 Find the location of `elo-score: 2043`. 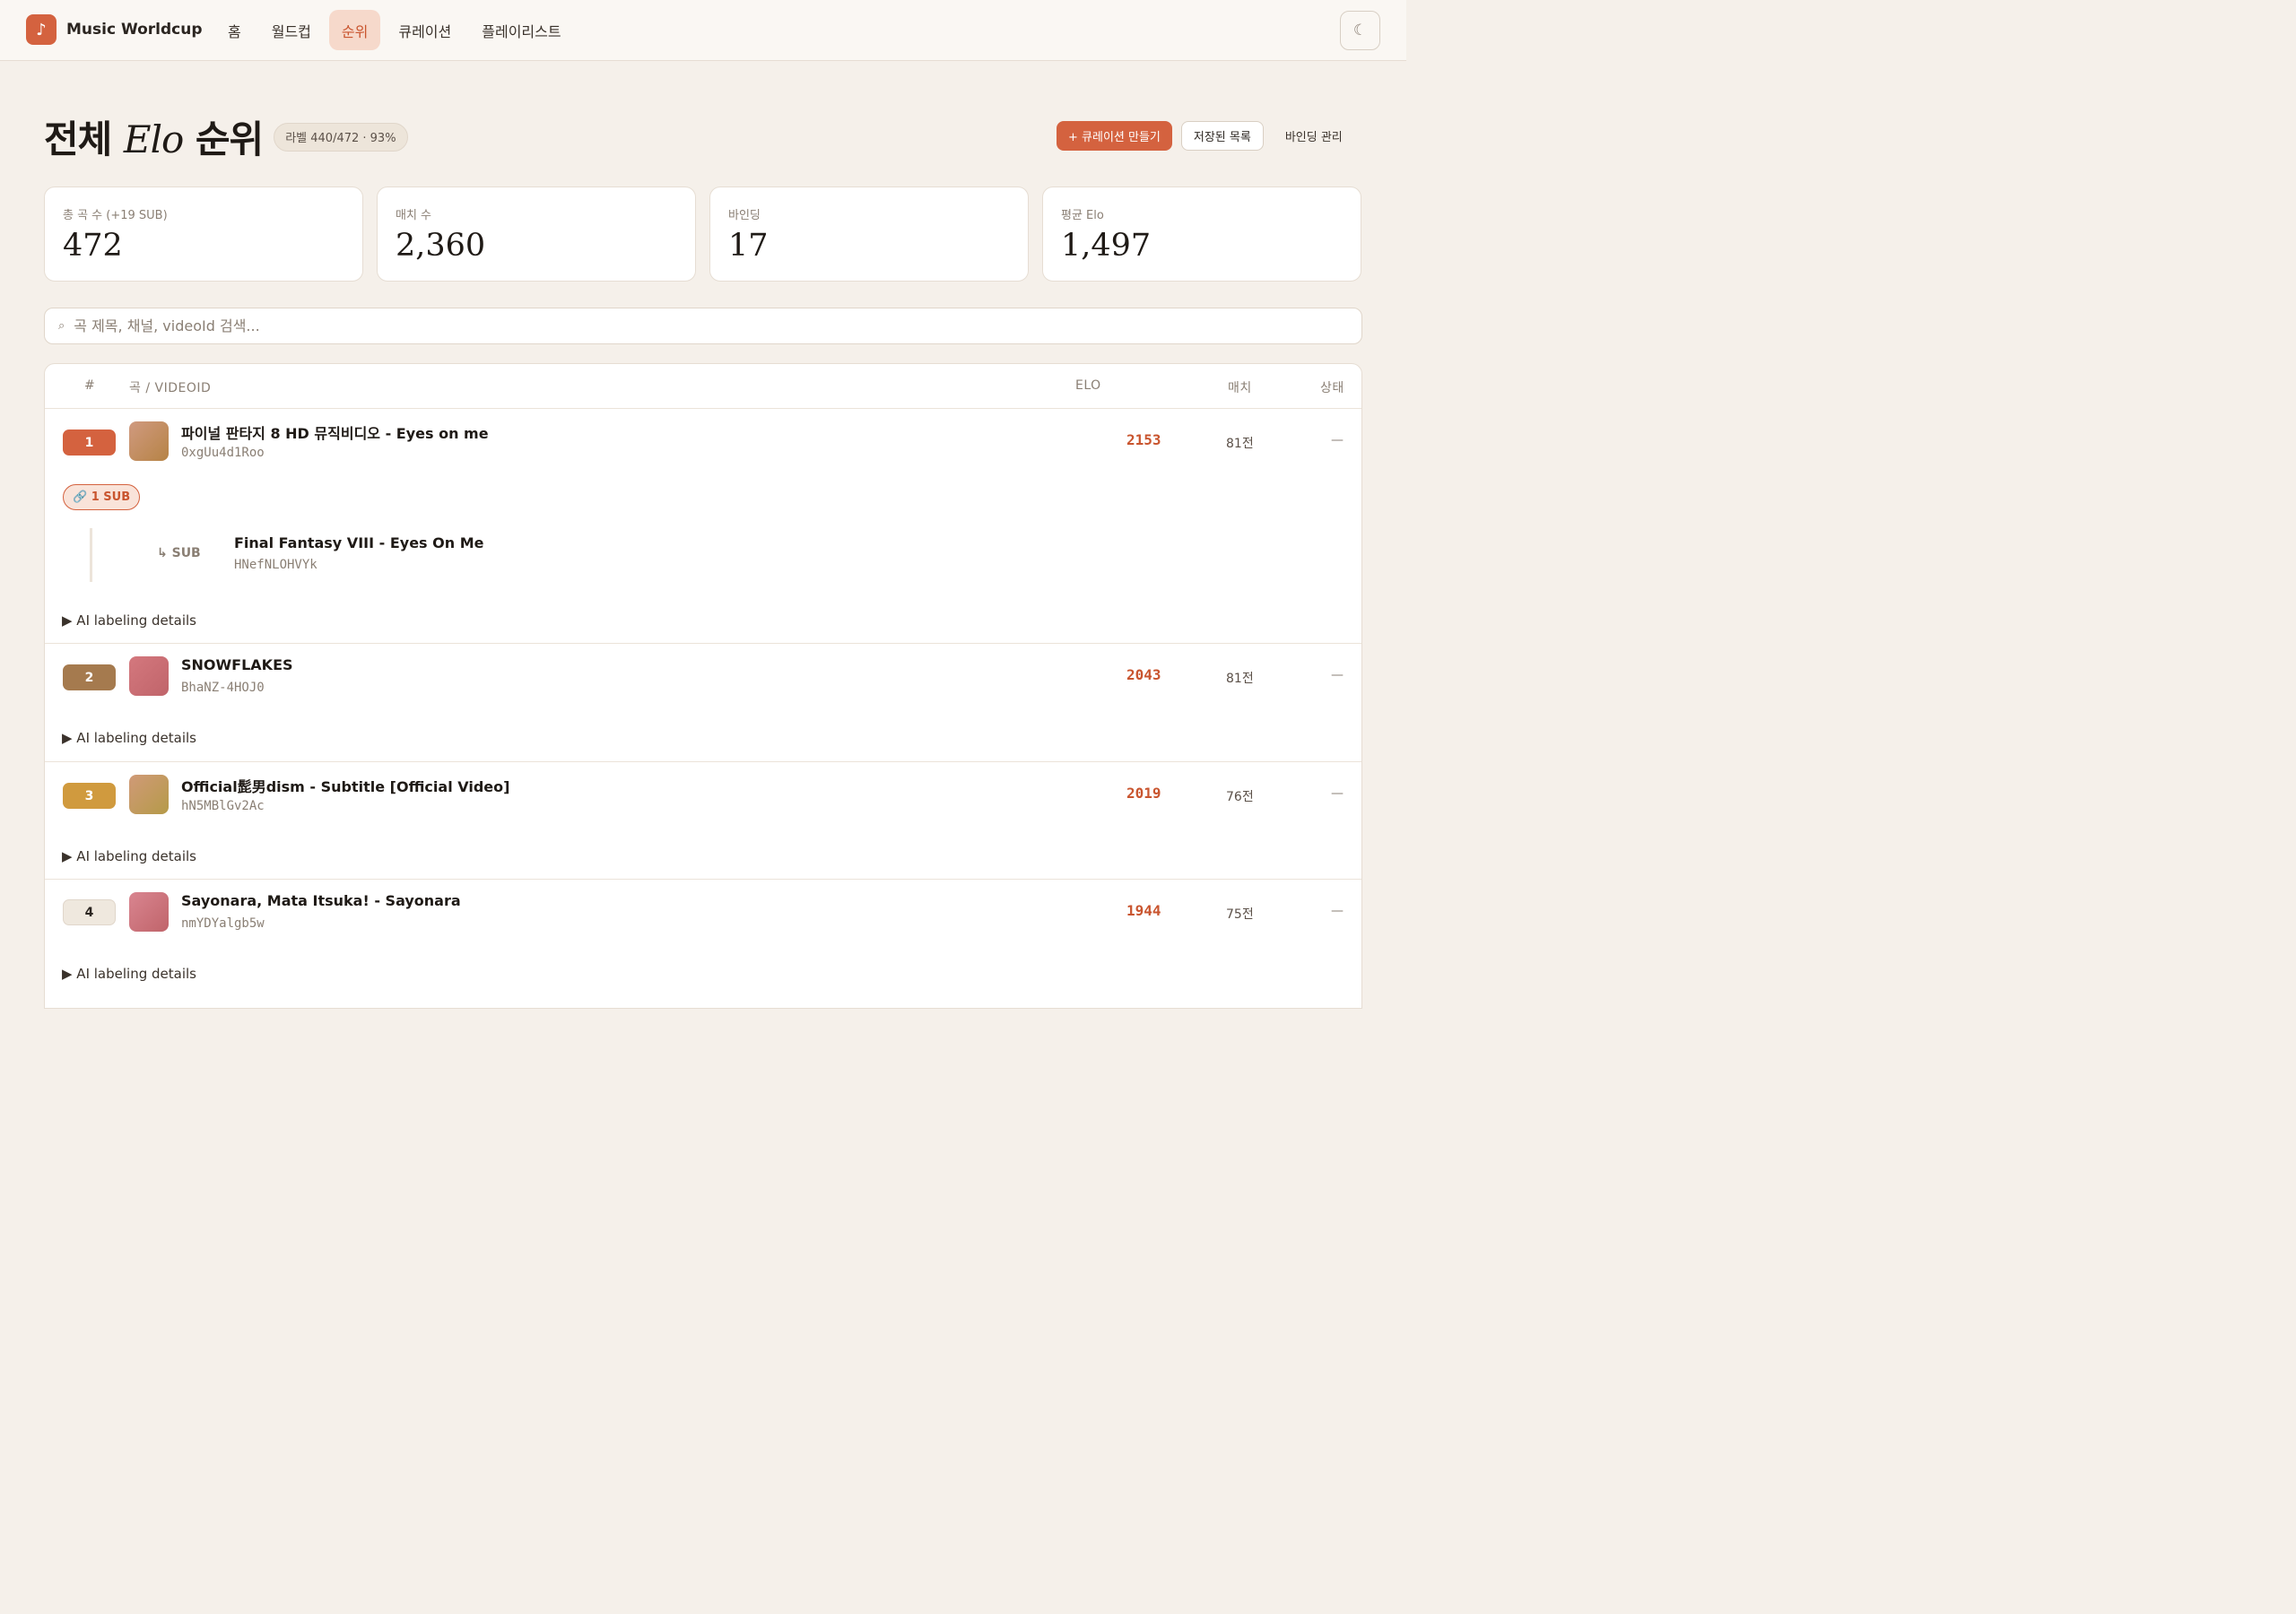

elo-score: 2043 is located at coordinates (1143, 674).